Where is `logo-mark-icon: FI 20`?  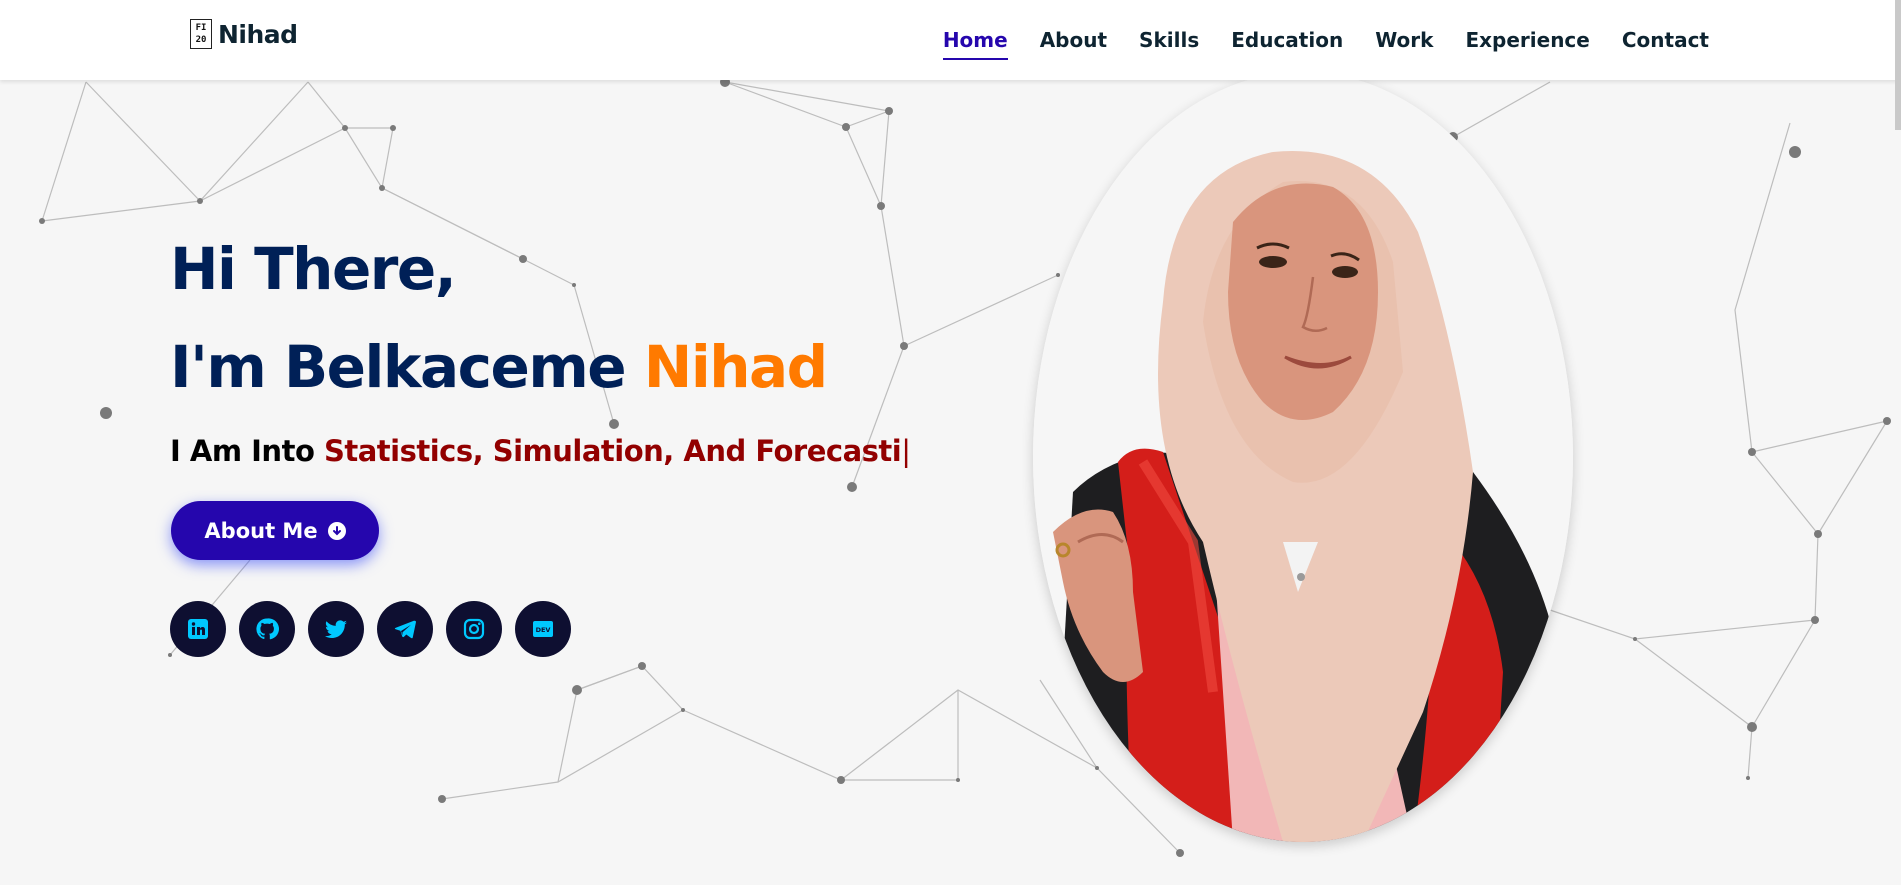 logo-mark-icon: FI 20 is located at coordinates (201, 34).